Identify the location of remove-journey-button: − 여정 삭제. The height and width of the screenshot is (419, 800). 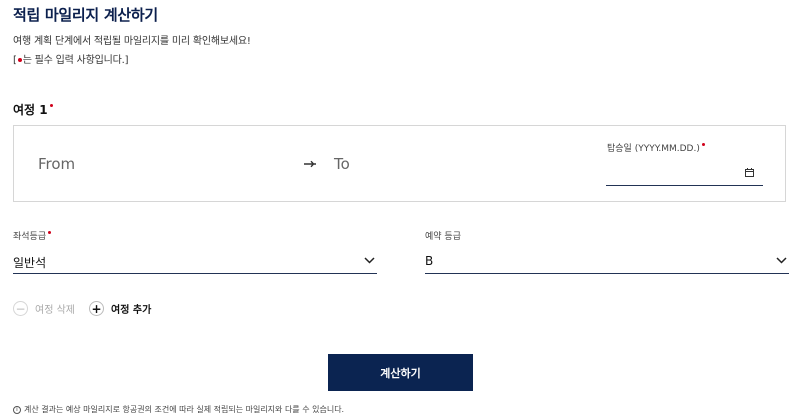
(44, 308).